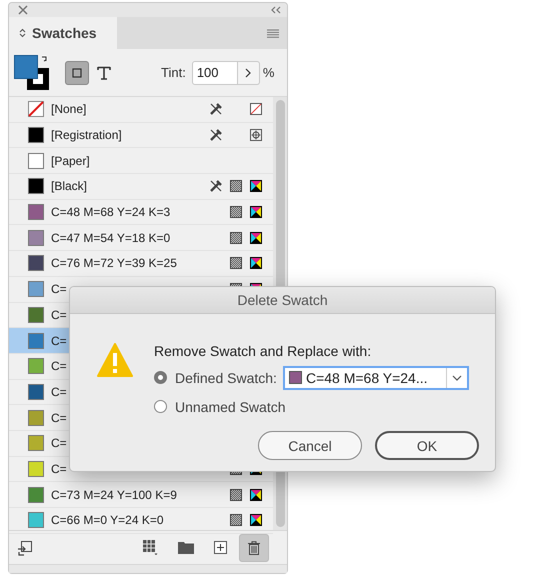 The image size is (537, 580). Describe the element at coordinates (263, 351) in the screenshot. I see `dialog-heading: Remove Swatch and Replace with:` at that location.